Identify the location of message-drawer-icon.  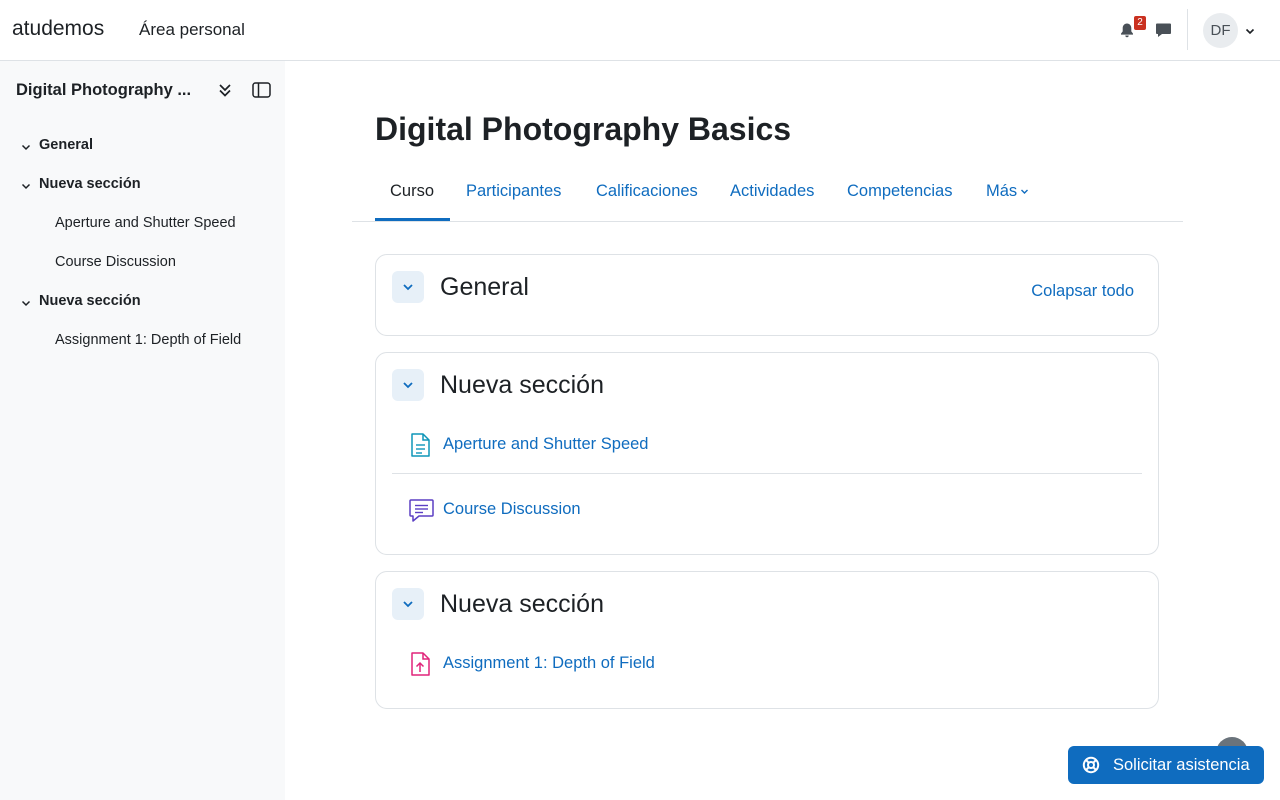
(1163, 30).